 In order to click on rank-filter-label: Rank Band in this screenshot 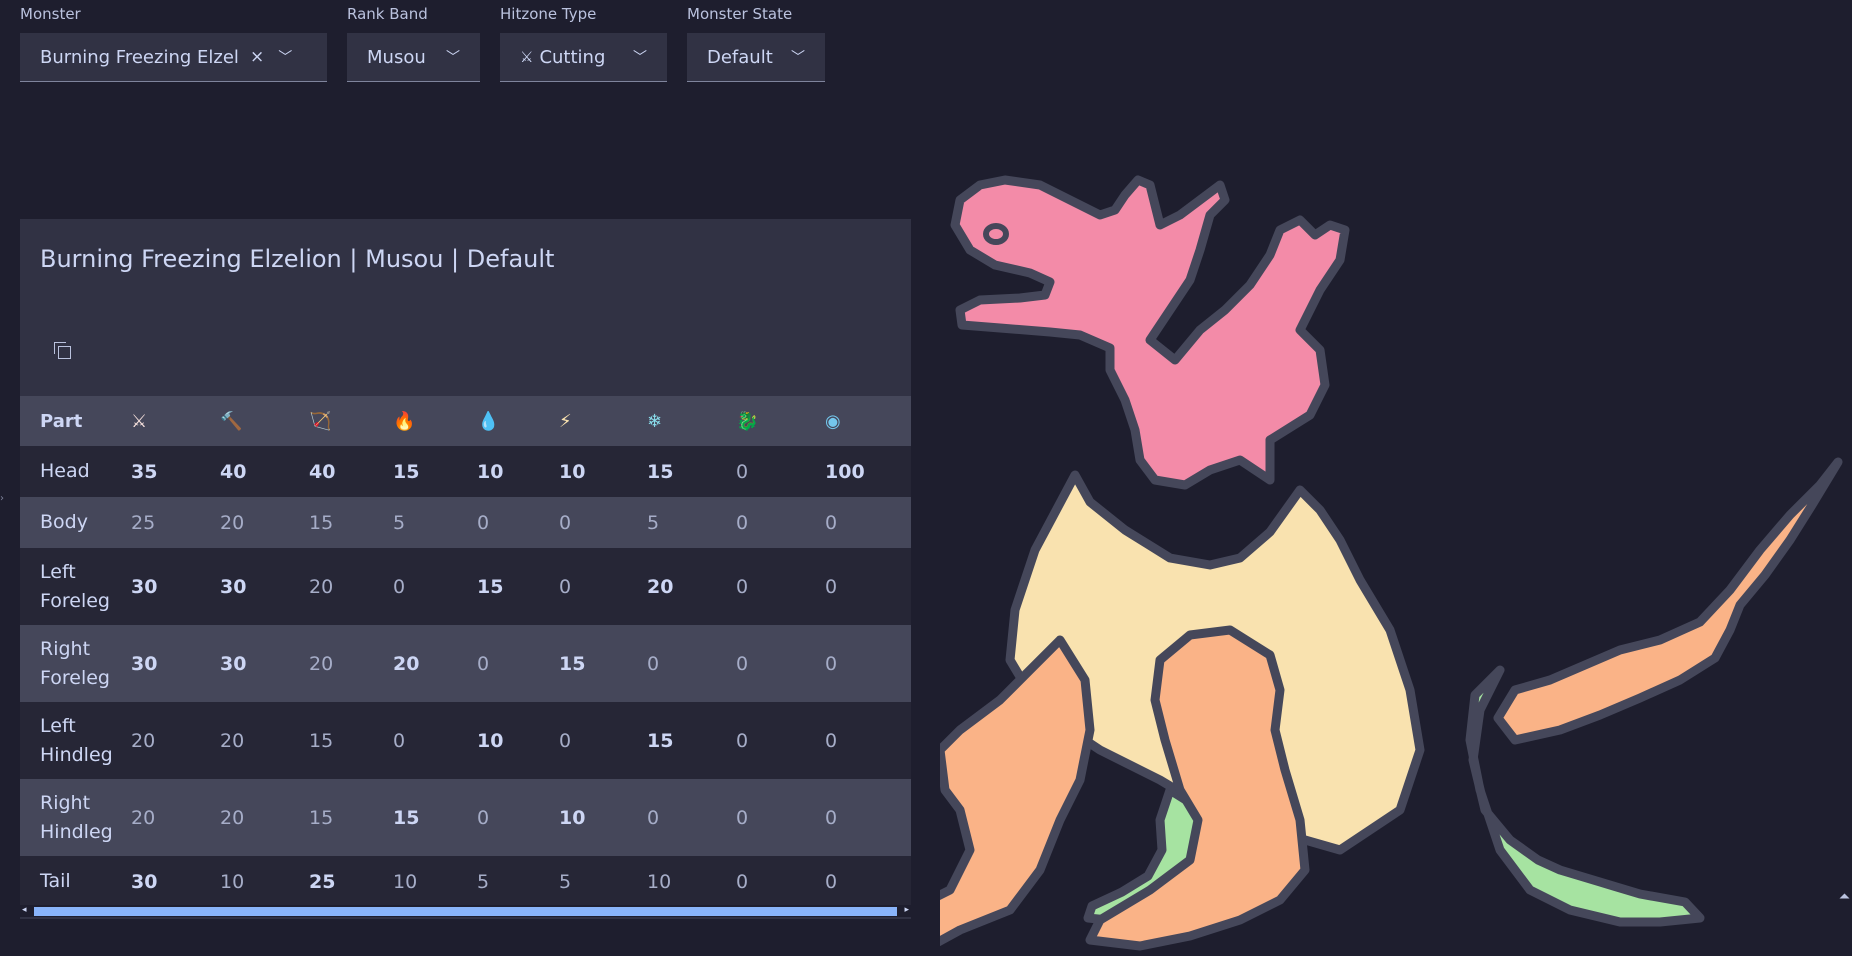, I will do `click(387, 14)`.